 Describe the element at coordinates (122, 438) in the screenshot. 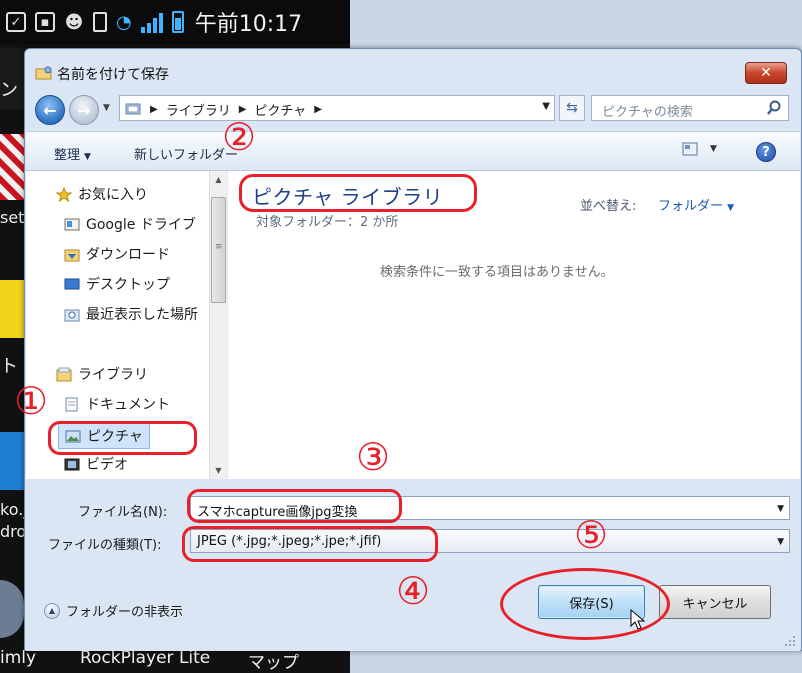

I see `highlight-pictures` at that location.